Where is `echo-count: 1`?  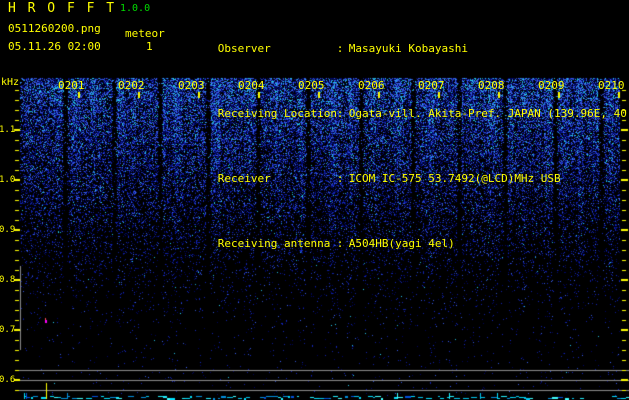
echo-count: 1 is located at coordinates (149, 46).